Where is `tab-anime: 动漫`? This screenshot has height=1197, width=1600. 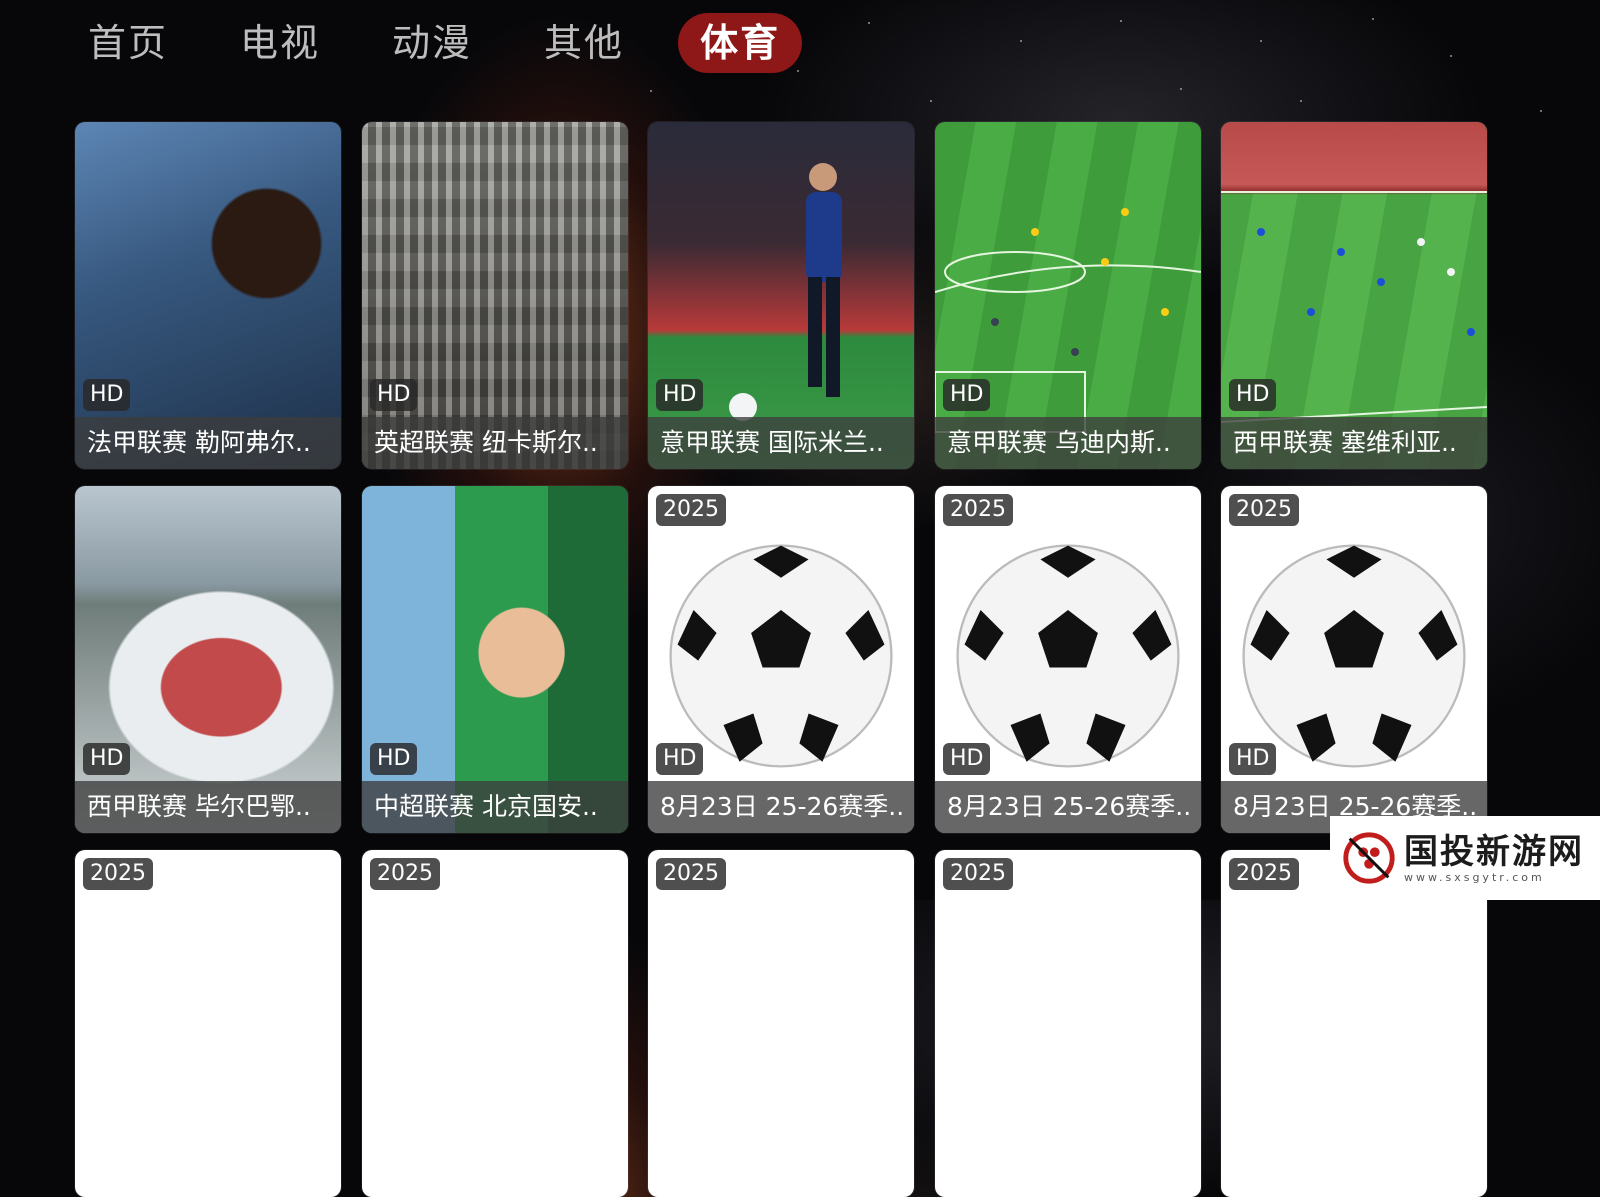
tab-anime: 动漫 is located at coordinates (432, 43).